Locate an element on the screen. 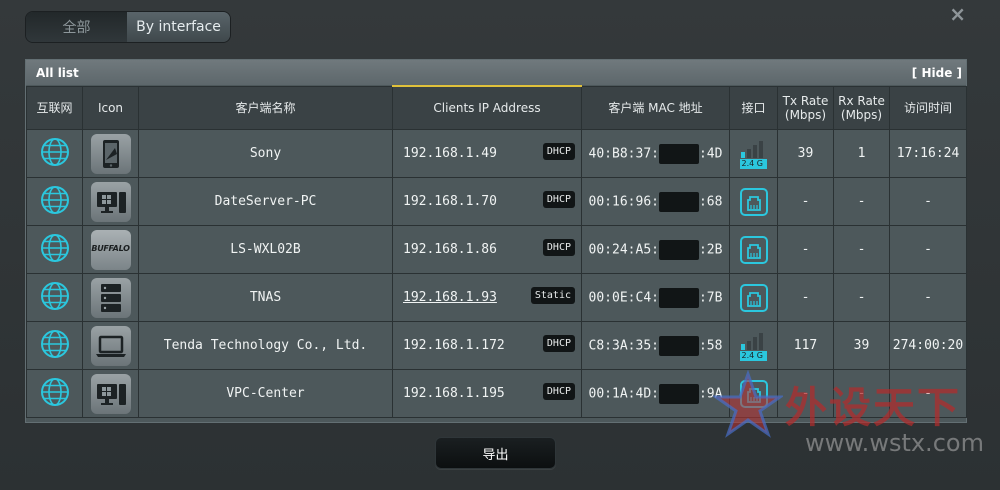 This screenshot has width=1000, height=490. client-name: Tenda Technology Co., Ltd. is located at coordinates (265, 345).